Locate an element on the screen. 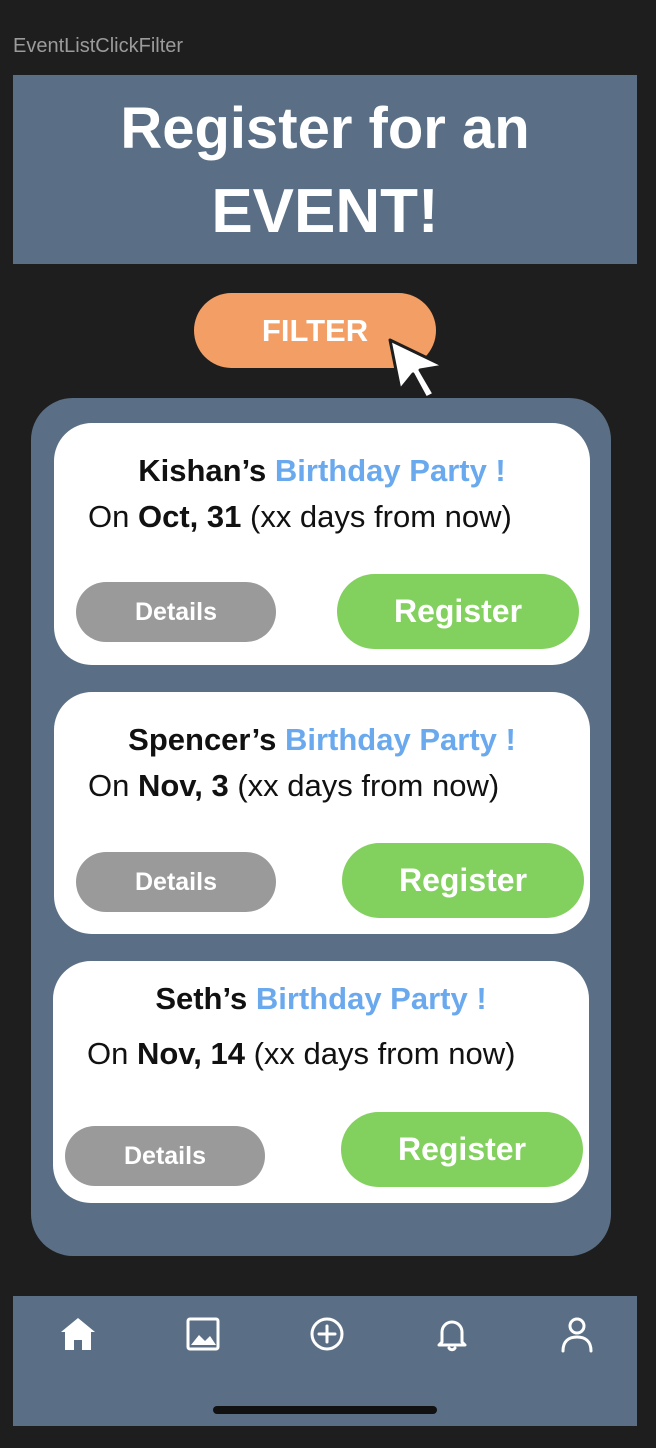 The width and height of the screenshot is (656, 1448). event-title: Spencer’s Birthday Party ! is located at coordinates (322, 740).